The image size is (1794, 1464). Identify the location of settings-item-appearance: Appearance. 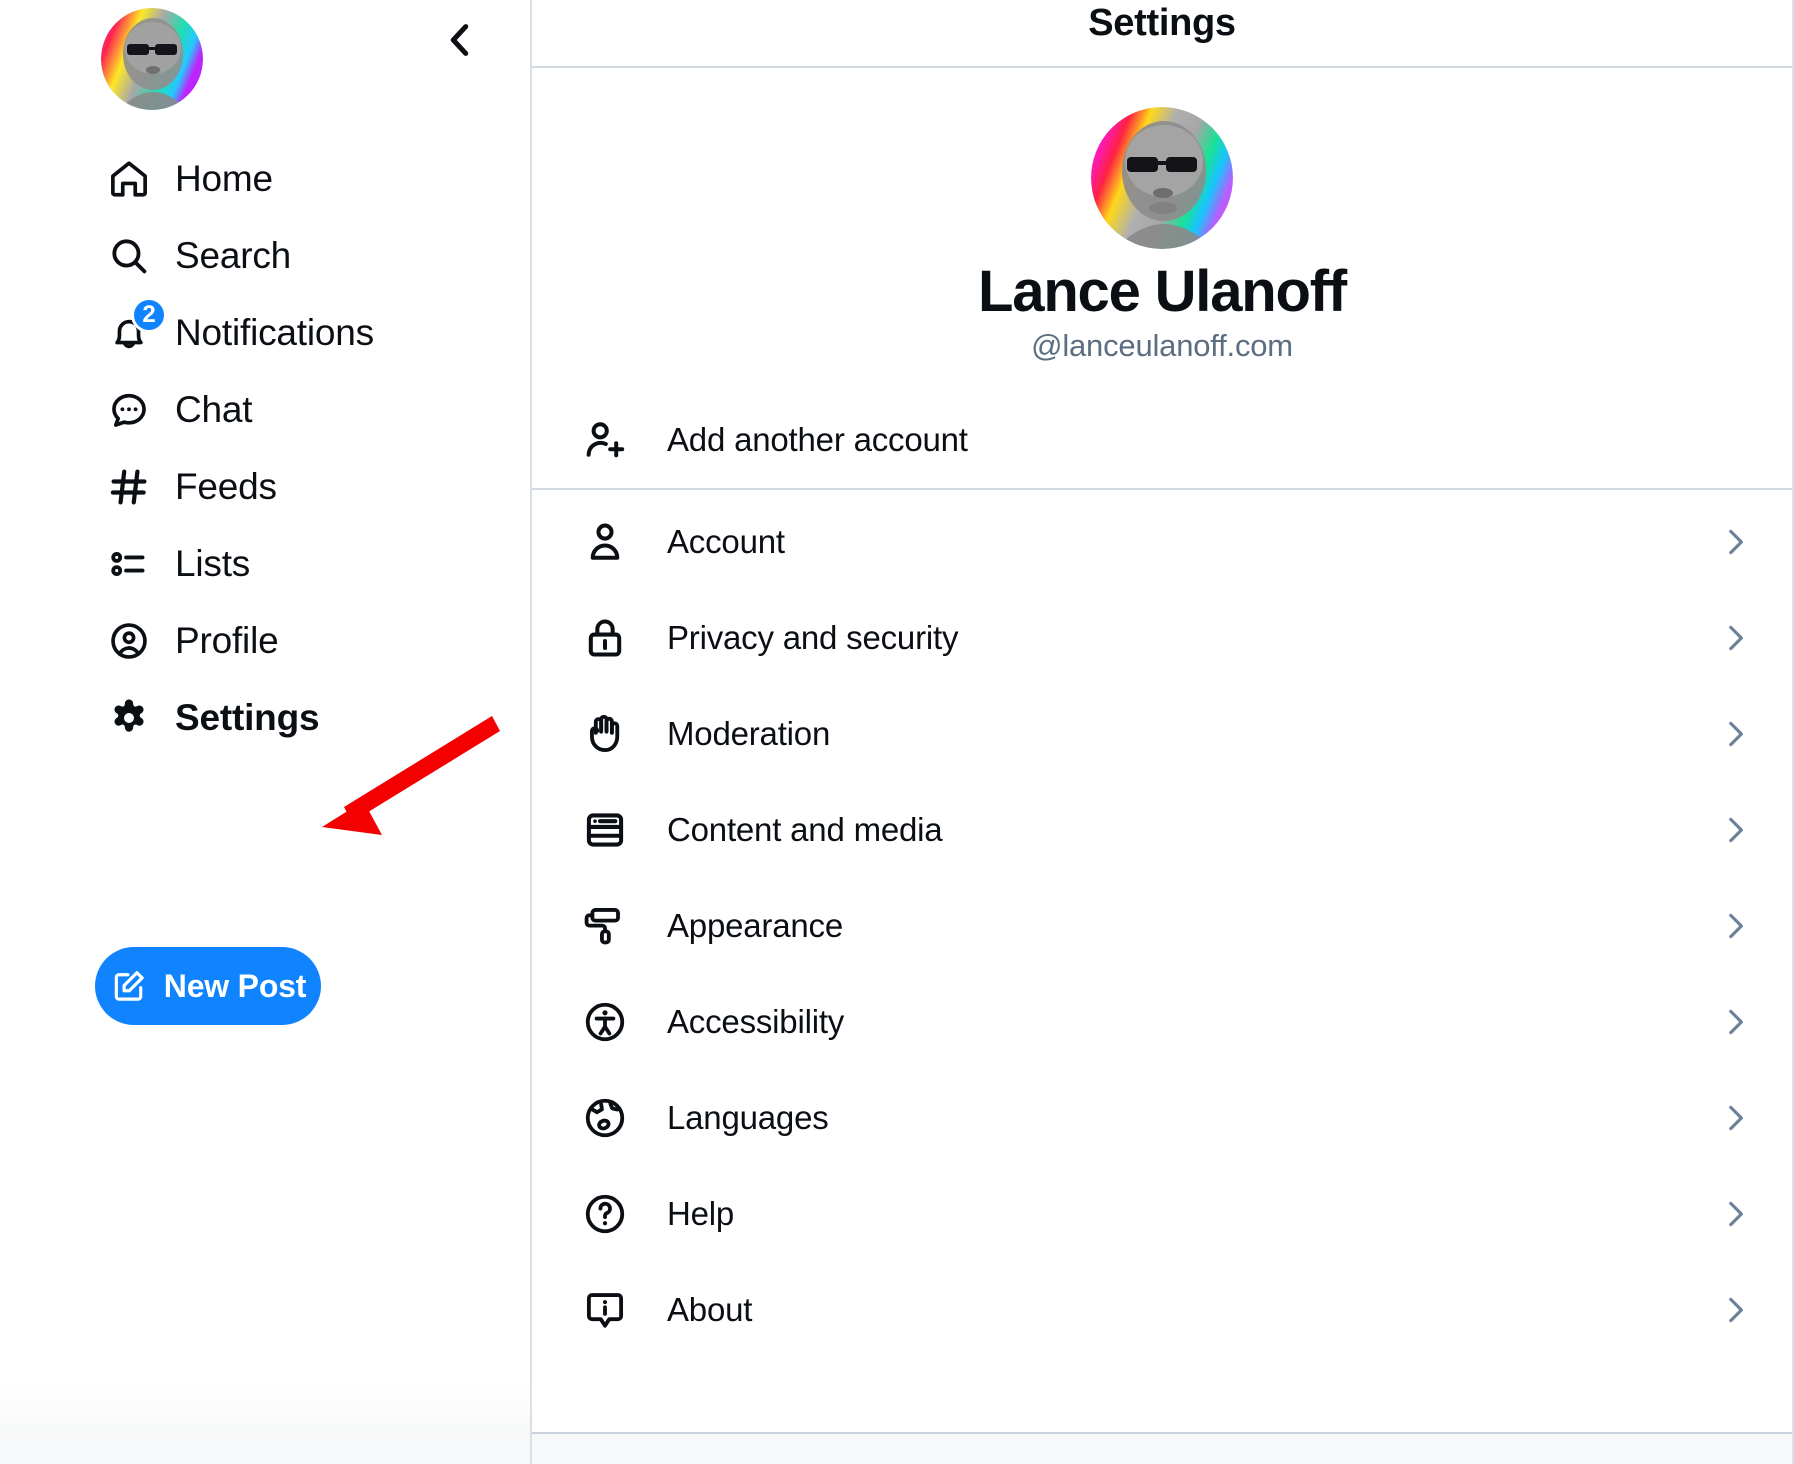
(1162, 926).